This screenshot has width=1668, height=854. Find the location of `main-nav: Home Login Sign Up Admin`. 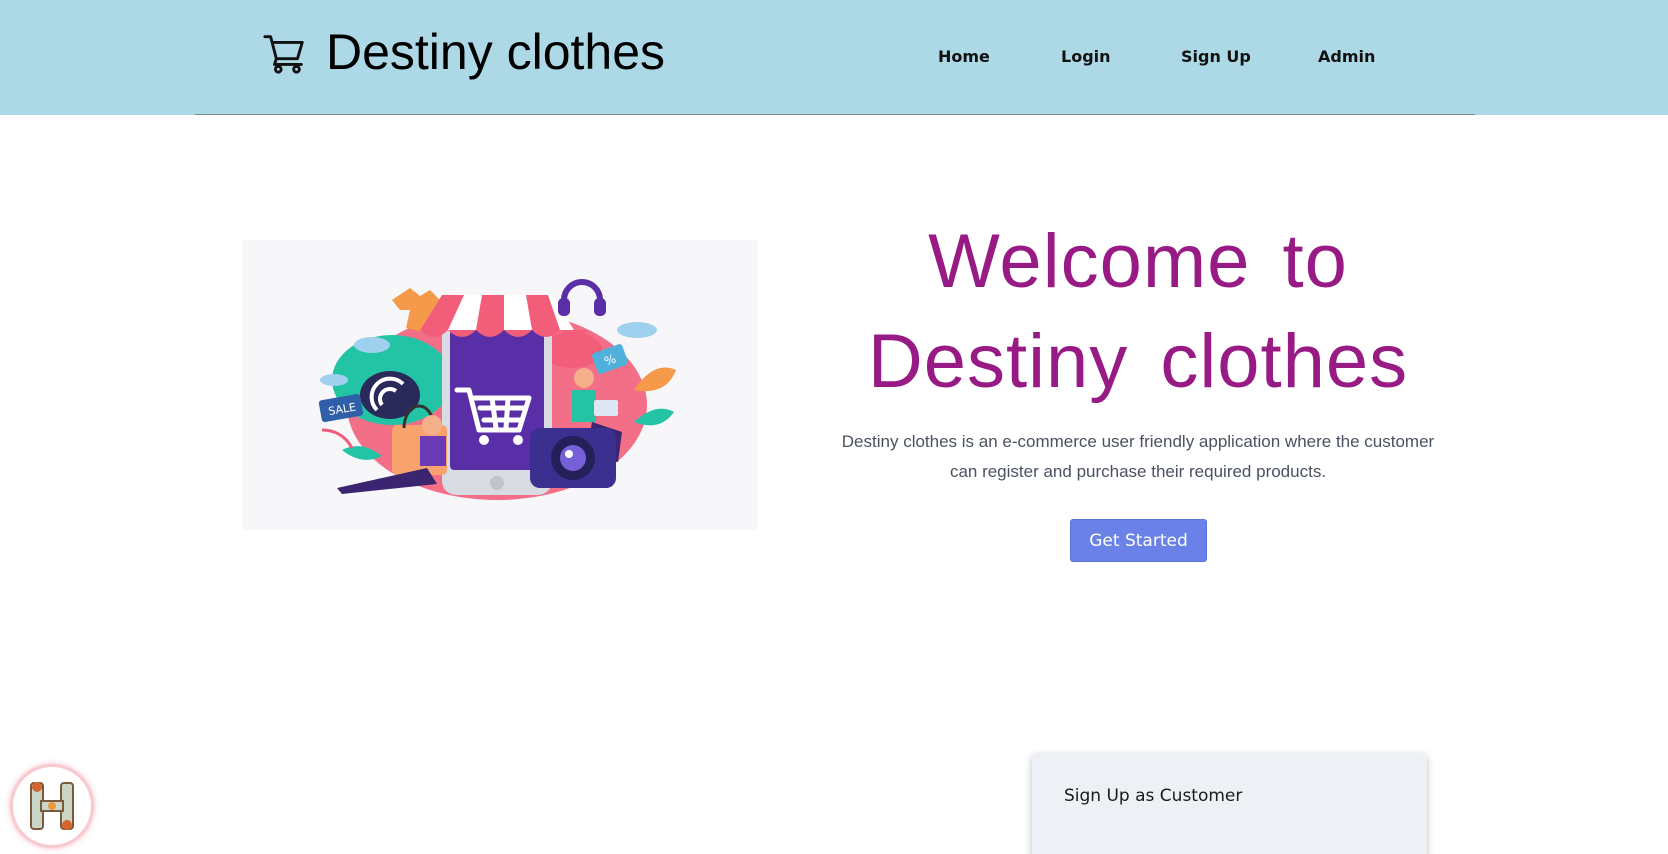

main-nav: Home Login Sign Up Admin is located at coordinates (834, 60).